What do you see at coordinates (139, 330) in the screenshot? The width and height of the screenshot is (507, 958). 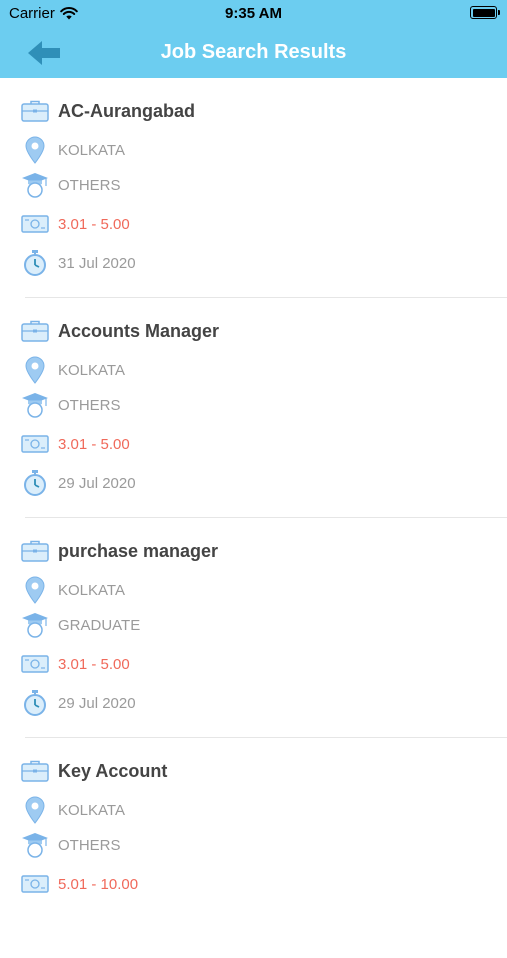 I see `job-title: Accounts Manager` at bounding box center [139, 330].